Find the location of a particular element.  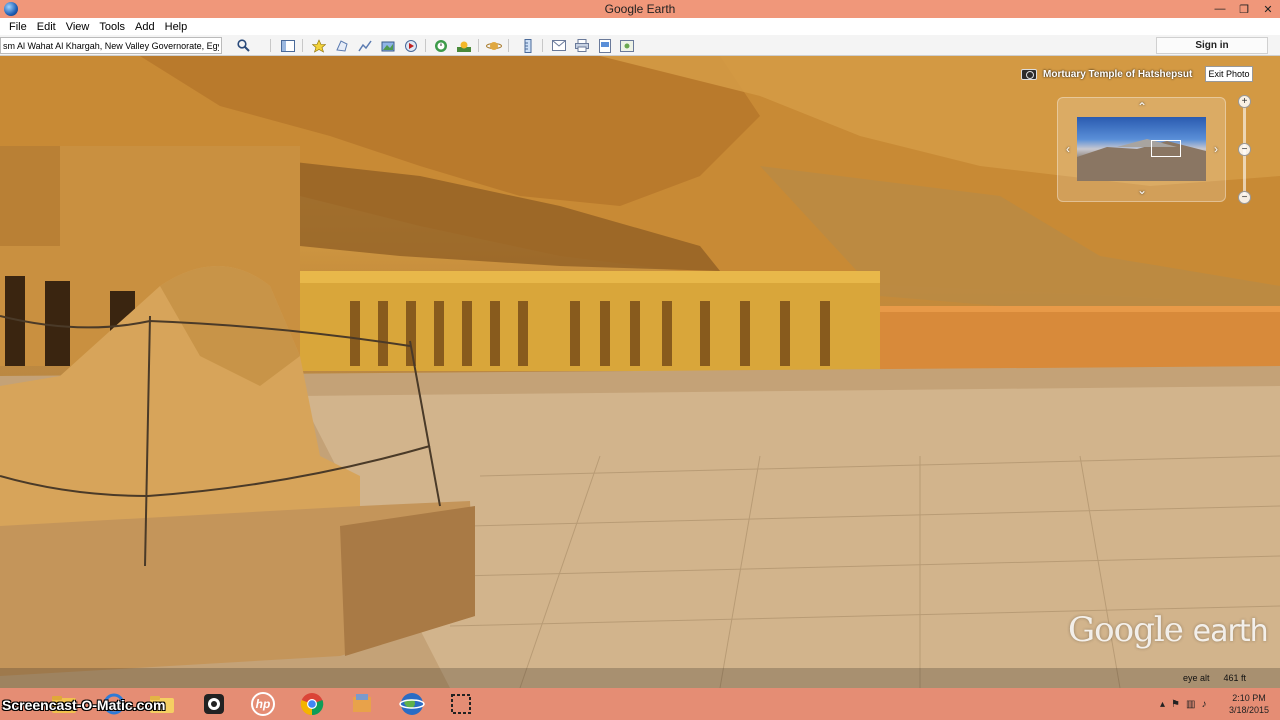

logo-earth: earth is located at coordinates (1230, 631).